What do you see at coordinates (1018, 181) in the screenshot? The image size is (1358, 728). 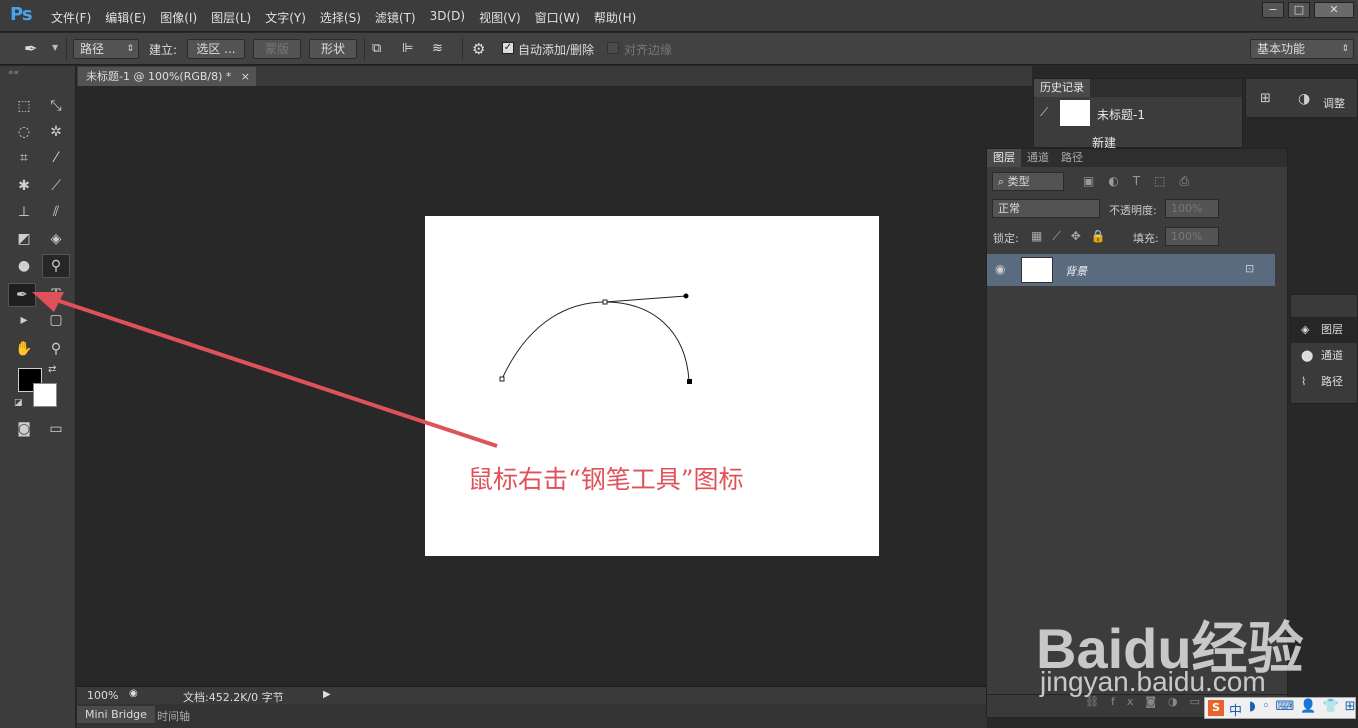 I see `filter-label: 类型` at bounding box center [1018, 181].